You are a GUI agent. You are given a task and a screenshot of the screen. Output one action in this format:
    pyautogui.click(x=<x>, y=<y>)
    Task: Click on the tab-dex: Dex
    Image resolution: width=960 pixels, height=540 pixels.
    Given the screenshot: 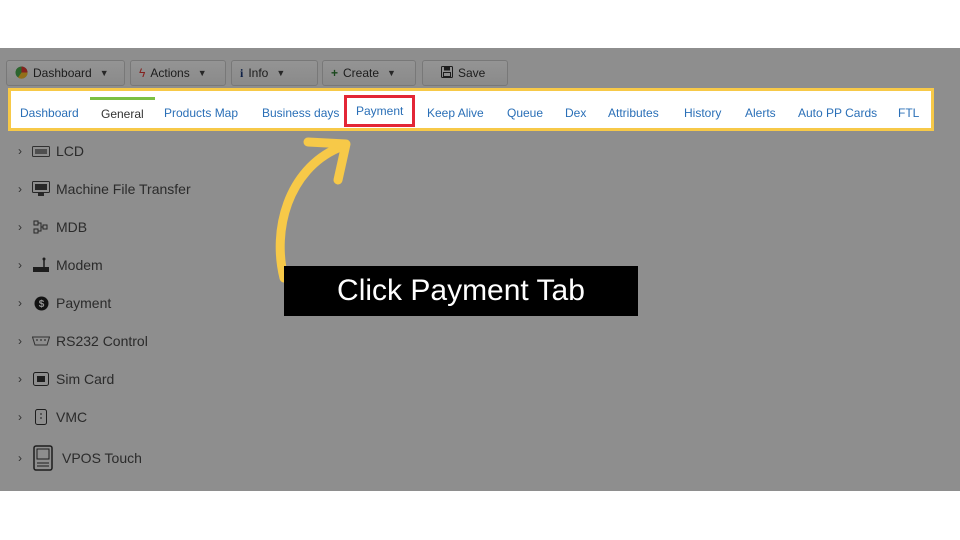 What is the action you would take?
    pyautogui.click(x=575, y=113)
    